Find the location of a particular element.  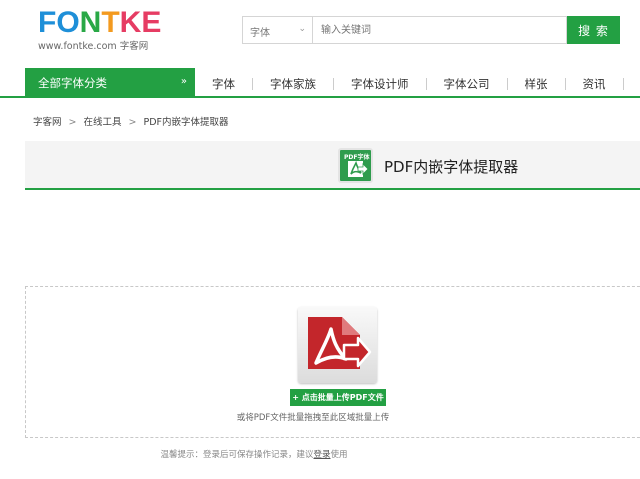

tool-title-bar: PDF字体 PDF内嵌字体提取器 is located at coordinates (332, 165).